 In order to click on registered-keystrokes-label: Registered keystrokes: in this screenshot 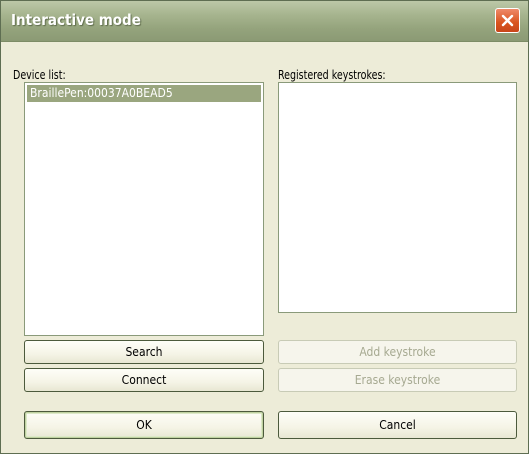, I will do `click(332, 75)`.